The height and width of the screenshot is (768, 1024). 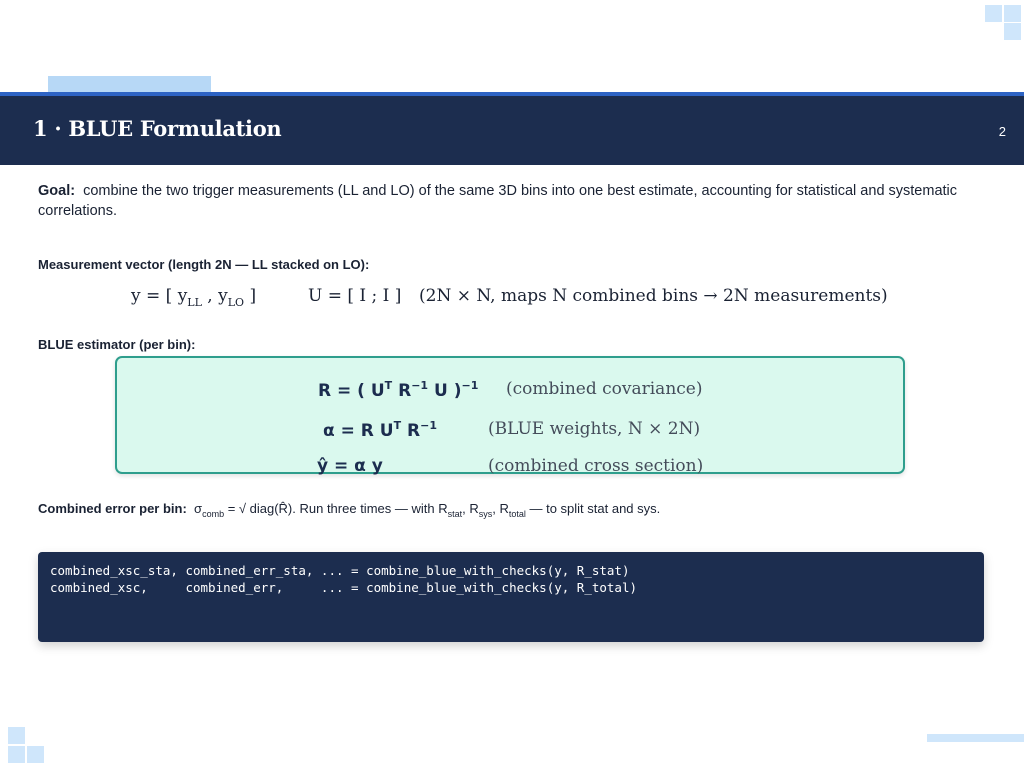 What do you see at coordinates (1002, 131) in the screenshot?
I see `page-number: 2` at bounding box center [1002, 131].